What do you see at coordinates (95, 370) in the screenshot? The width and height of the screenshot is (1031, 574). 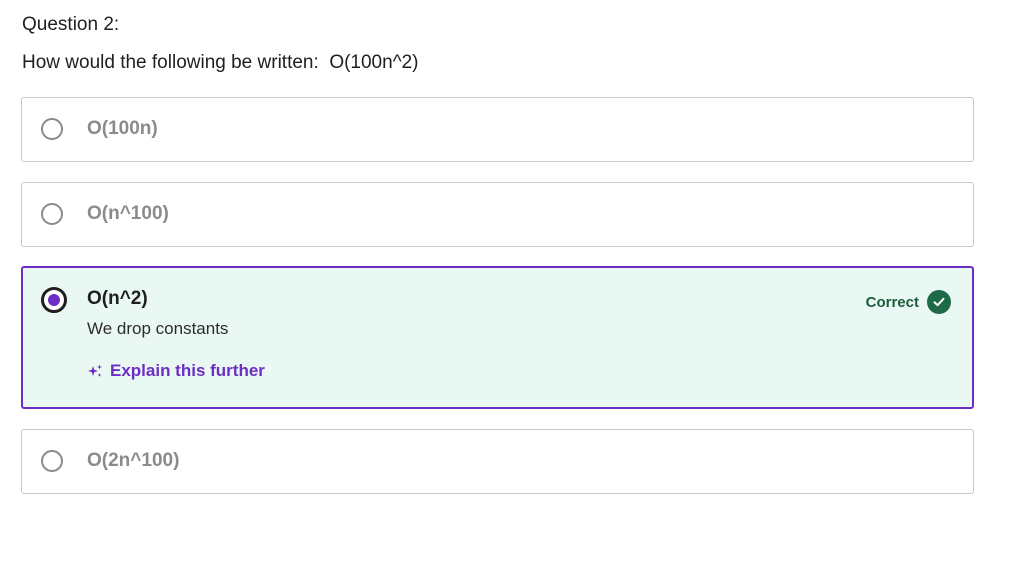 I see `sparkle-icon` at bounding box center [95, 370].